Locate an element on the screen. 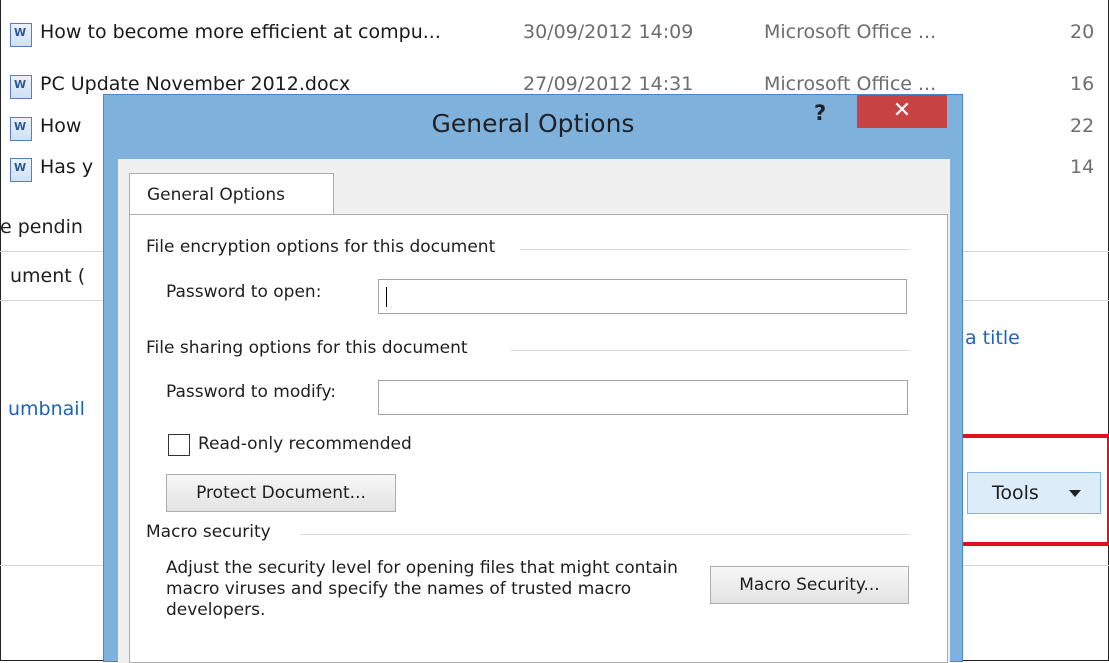  highlight-box is located at coordinates (1030, 490).